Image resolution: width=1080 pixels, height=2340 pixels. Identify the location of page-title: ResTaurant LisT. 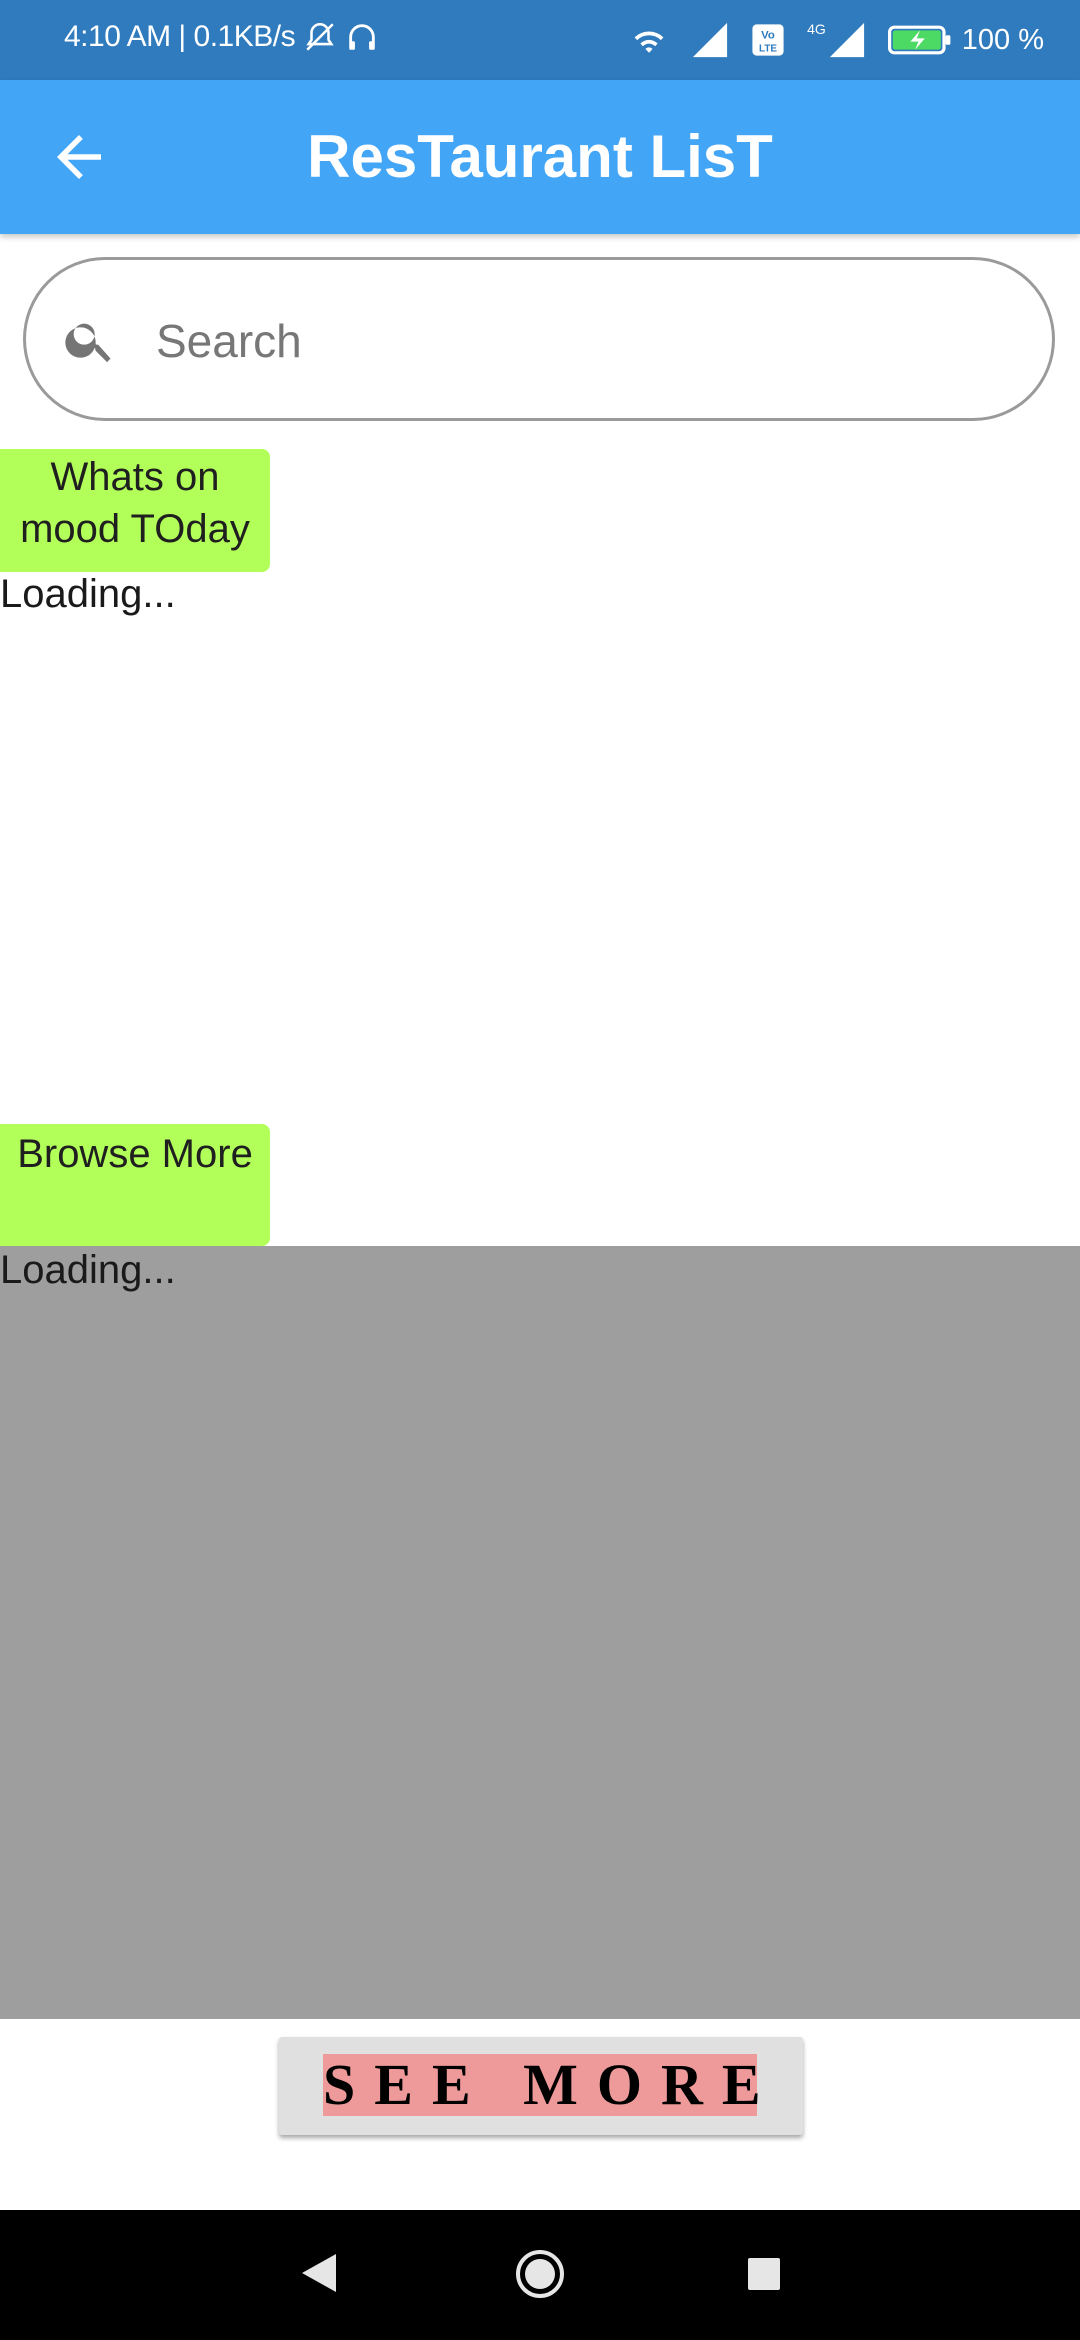
(540, 156).